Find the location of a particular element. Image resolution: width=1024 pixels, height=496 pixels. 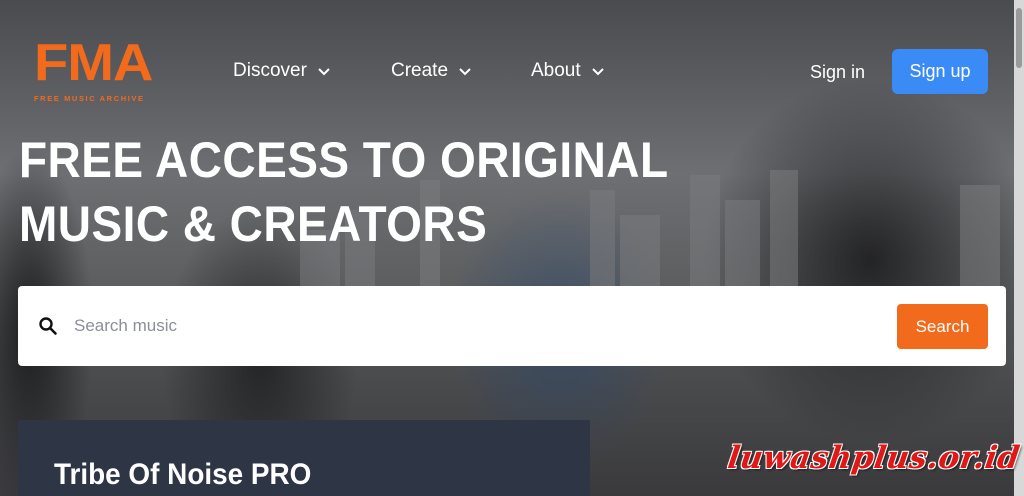

logo-text: FMA is located at coordinates (93, 63).